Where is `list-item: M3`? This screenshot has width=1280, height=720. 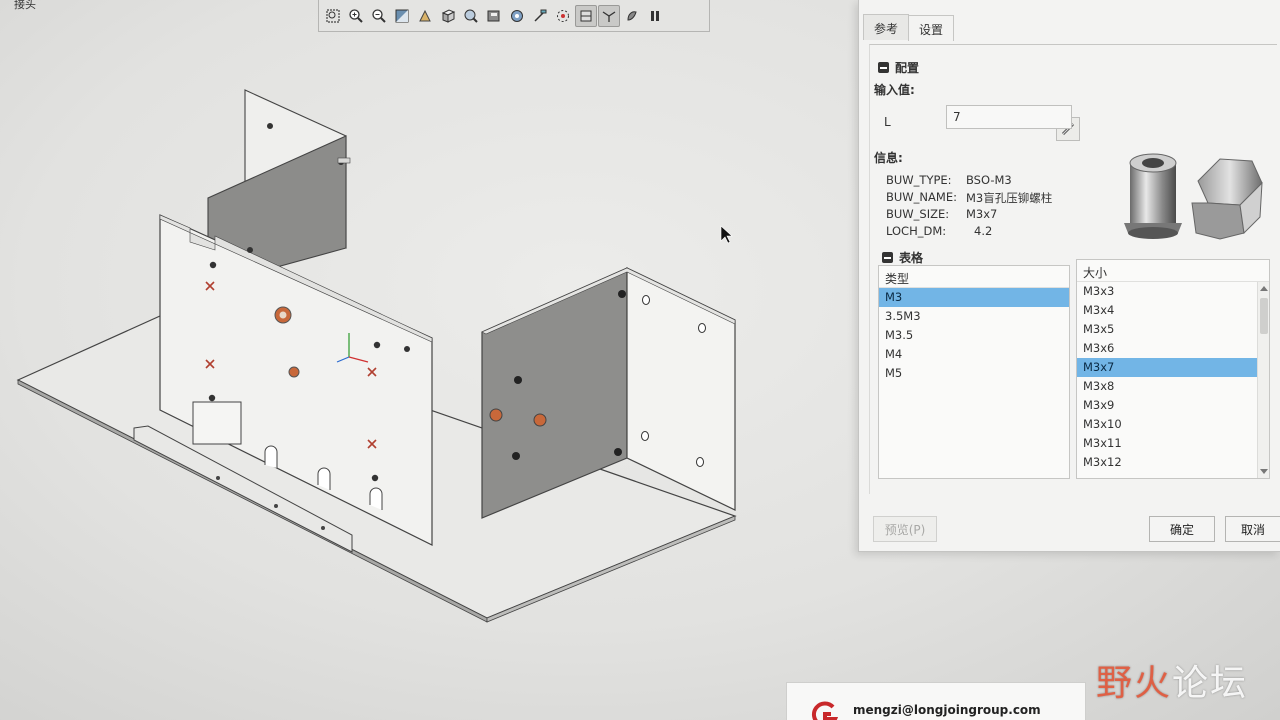 list-item: M3 is located at coordinates (974, 297).